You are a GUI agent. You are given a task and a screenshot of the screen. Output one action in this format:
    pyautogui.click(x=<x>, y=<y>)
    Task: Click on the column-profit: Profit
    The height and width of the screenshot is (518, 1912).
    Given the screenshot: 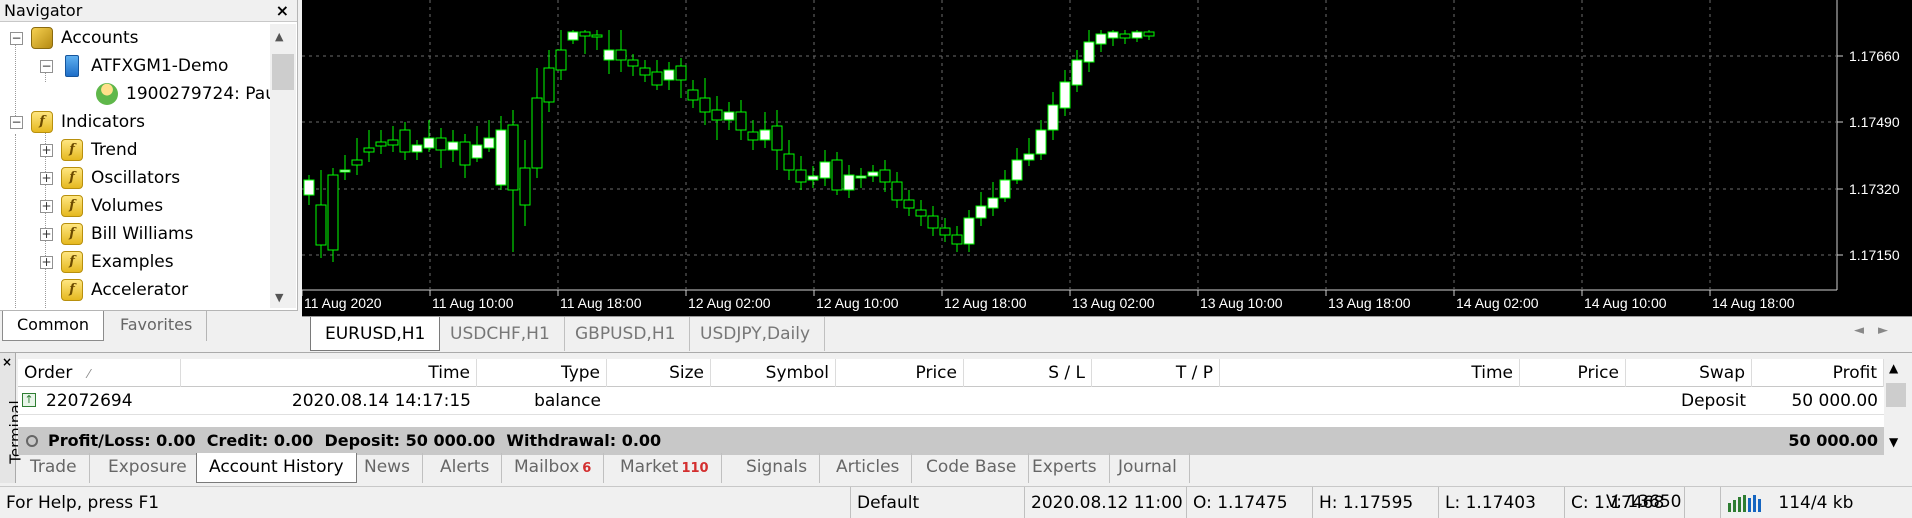 What is the action you would take?
    pyautogui.click(x=1818, y=373)
    